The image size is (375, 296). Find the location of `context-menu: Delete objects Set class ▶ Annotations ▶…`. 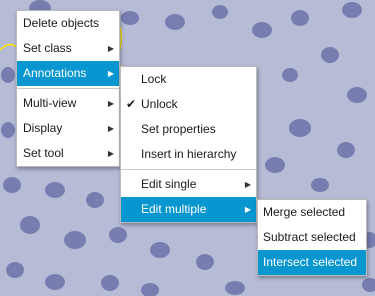

context-menu: Delete objects Set class ▶ Annotations ▶… is located at coordinates (68, 88).